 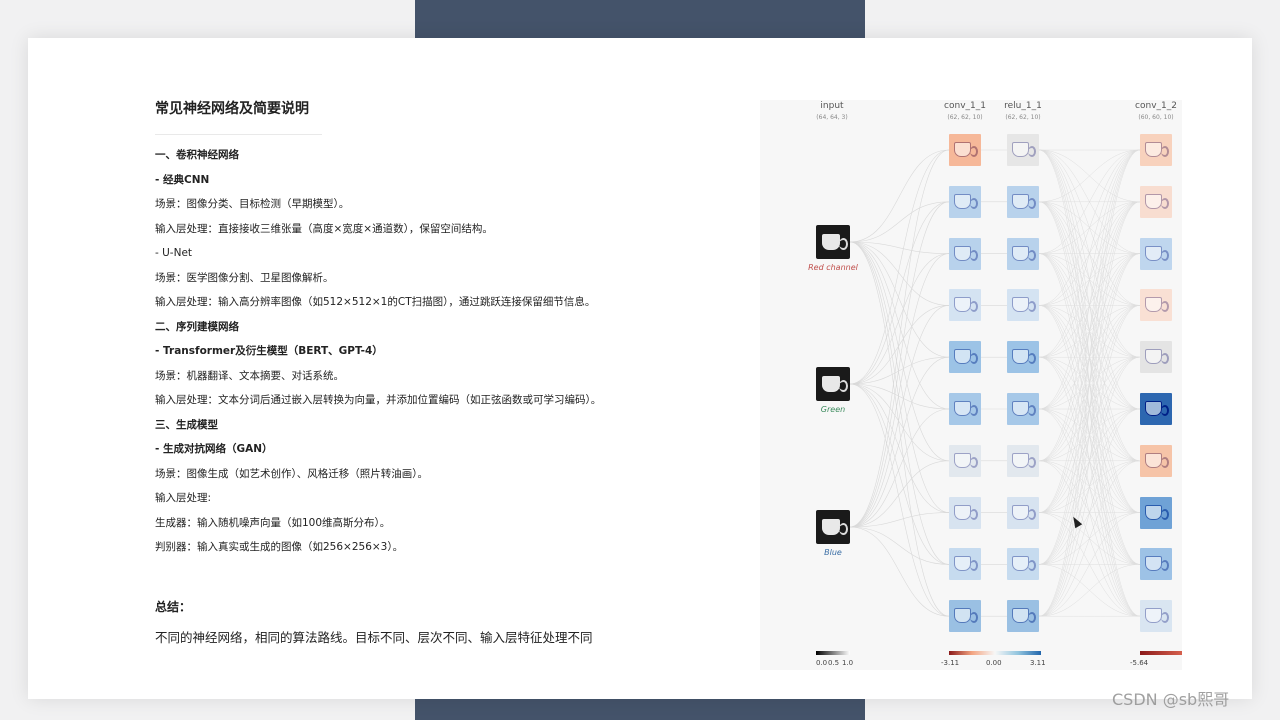 I want to click on colorbar-tick: -5.64, so click(x=1139, y=663).